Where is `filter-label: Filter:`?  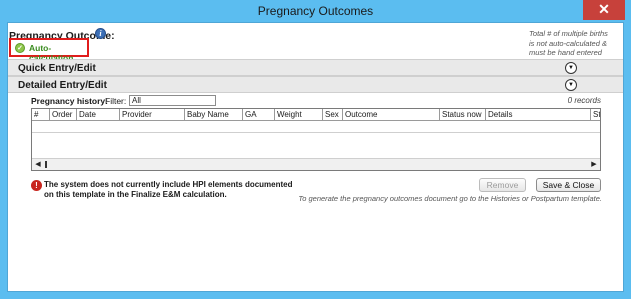
filter-label: Filter: is located at coordinates (116, 101).